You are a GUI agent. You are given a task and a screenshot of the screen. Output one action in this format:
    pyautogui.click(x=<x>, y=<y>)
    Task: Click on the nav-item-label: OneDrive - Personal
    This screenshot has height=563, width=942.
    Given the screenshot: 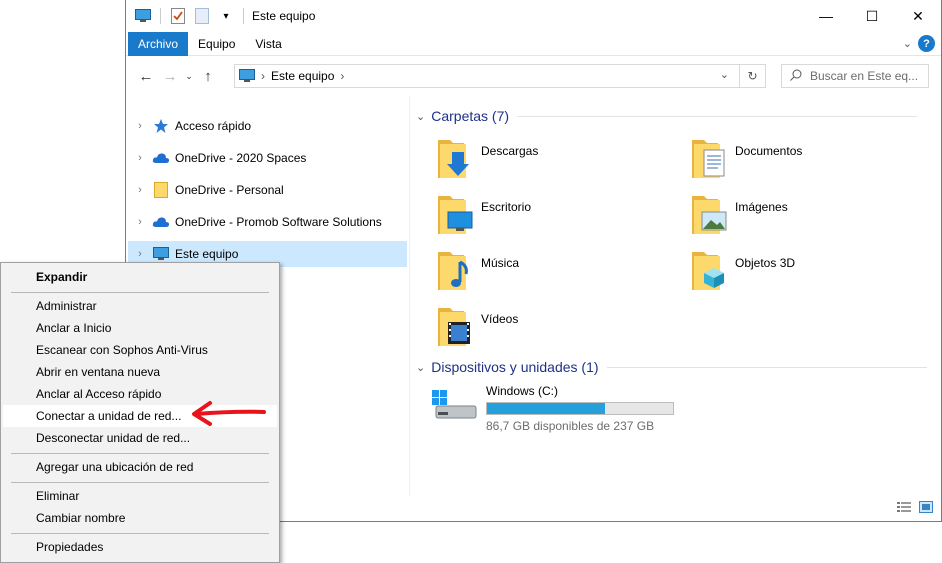 What is the action you would take?
    pyautogui.click(x=229, y=190)
    